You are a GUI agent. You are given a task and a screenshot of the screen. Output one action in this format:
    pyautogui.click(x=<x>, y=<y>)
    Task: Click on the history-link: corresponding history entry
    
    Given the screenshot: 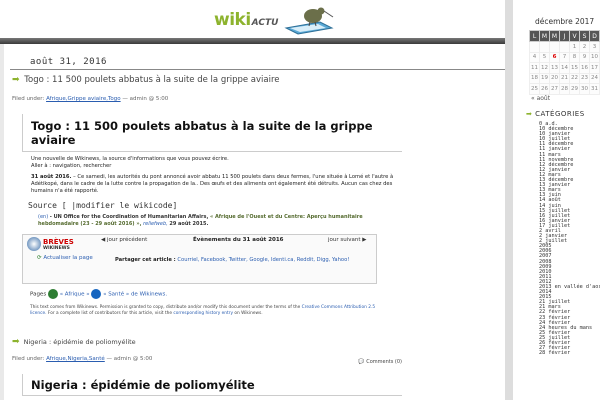 What is the action you would take?
    pyautogui.click(x=203, y=313)
    